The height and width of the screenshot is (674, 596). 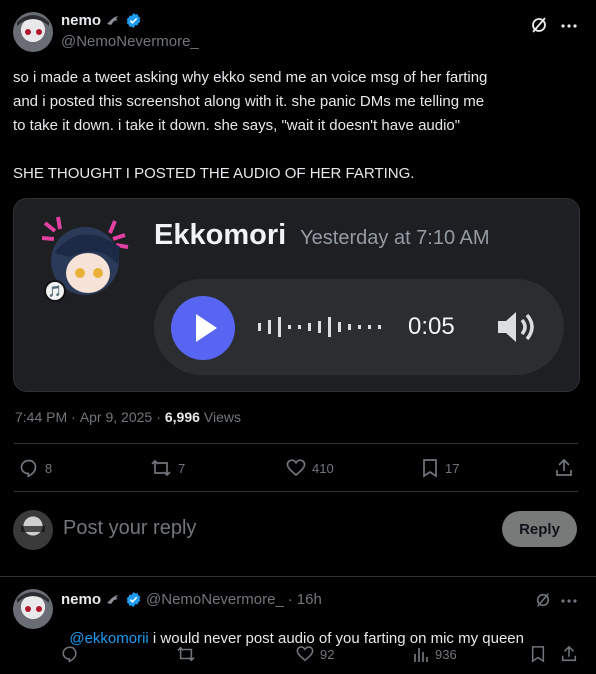 What do you see at coordinates (203, 328) in the screenshot?
I see `play-button` at bounding box center [203, 328].